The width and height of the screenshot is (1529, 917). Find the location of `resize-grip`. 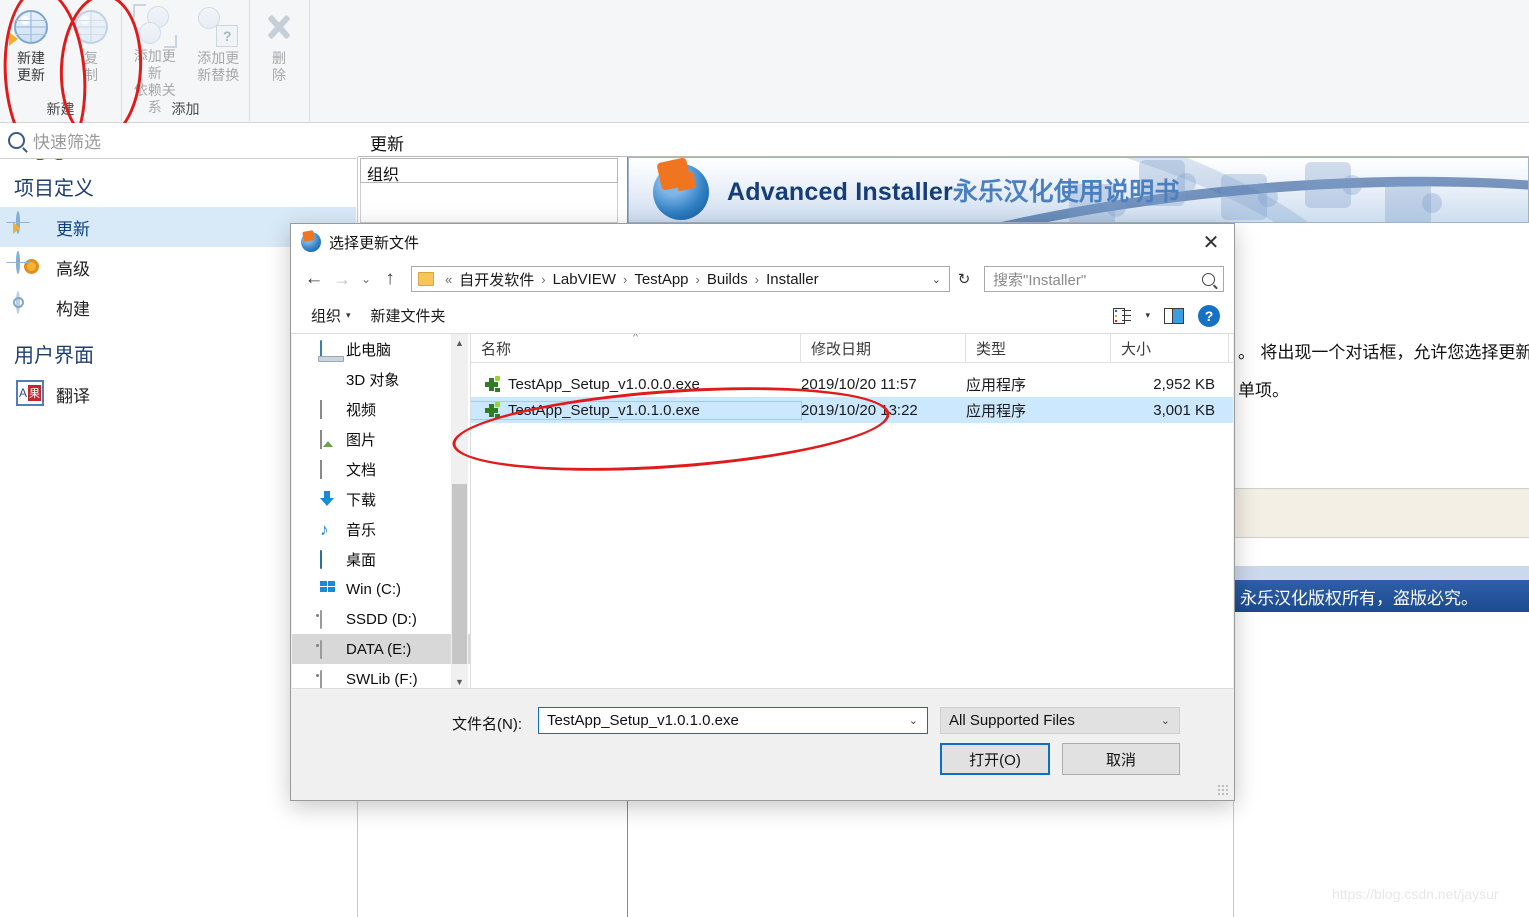

resize-grip is located at coordinates (1223, 790).